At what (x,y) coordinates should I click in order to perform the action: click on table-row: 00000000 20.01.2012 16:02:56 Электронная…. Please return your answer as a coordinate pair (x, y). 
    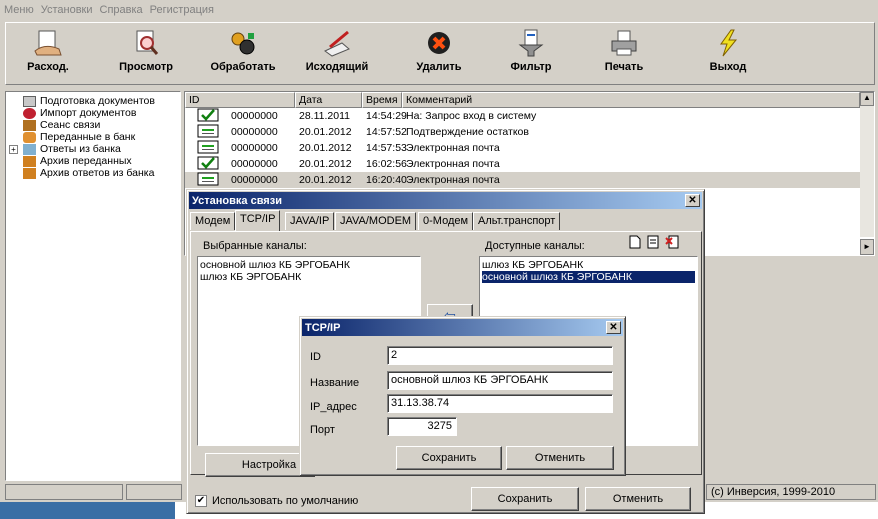
    Looking at the image, I should click on (529, 164).